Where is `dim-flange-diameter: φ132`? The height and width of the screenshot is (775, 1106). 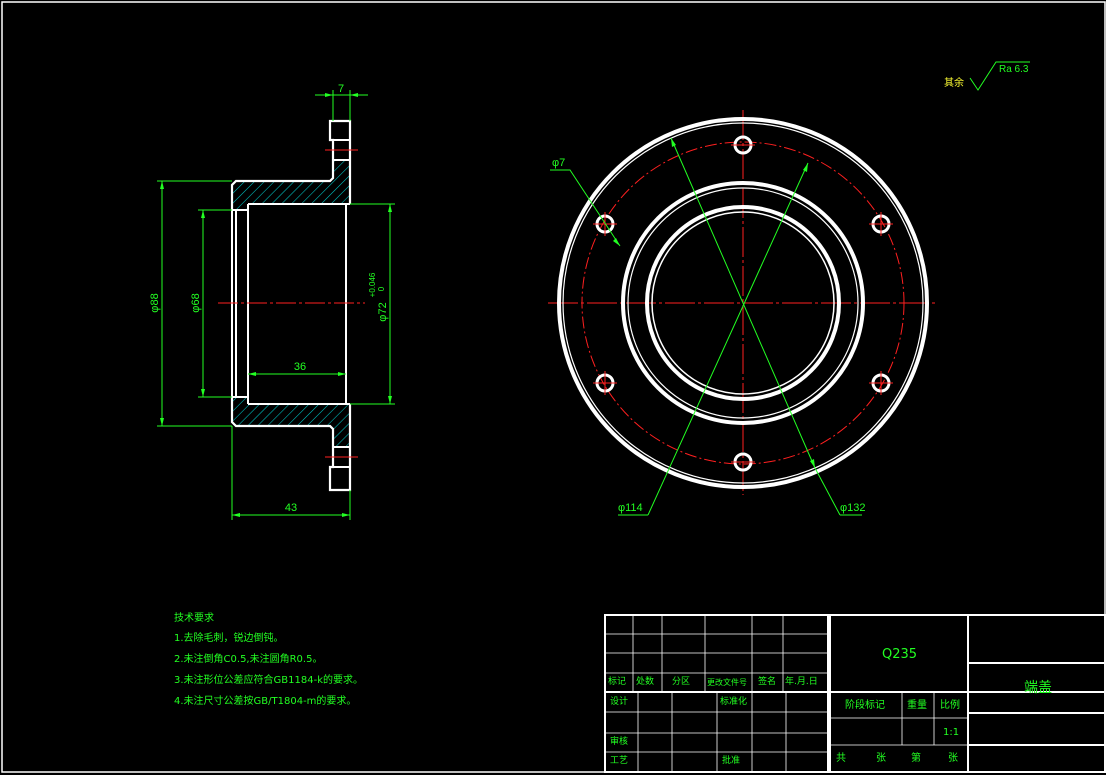
dim-flange-diameter: φ132 is located at coordinates (853, 508).